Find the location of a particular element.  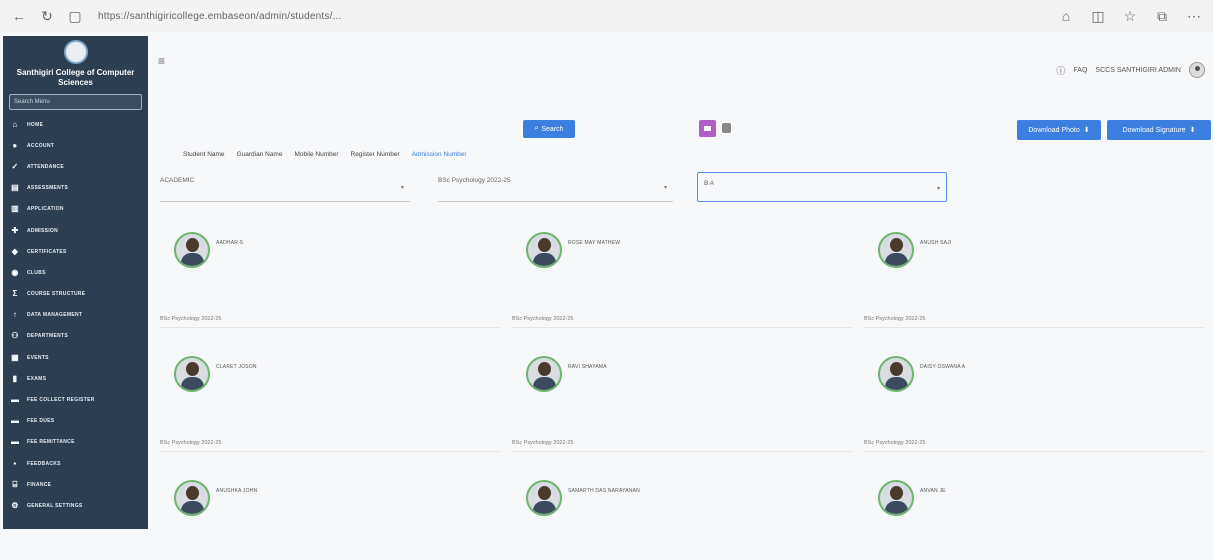

back-arrow-icon: ← is located at coordinates (19, 16).